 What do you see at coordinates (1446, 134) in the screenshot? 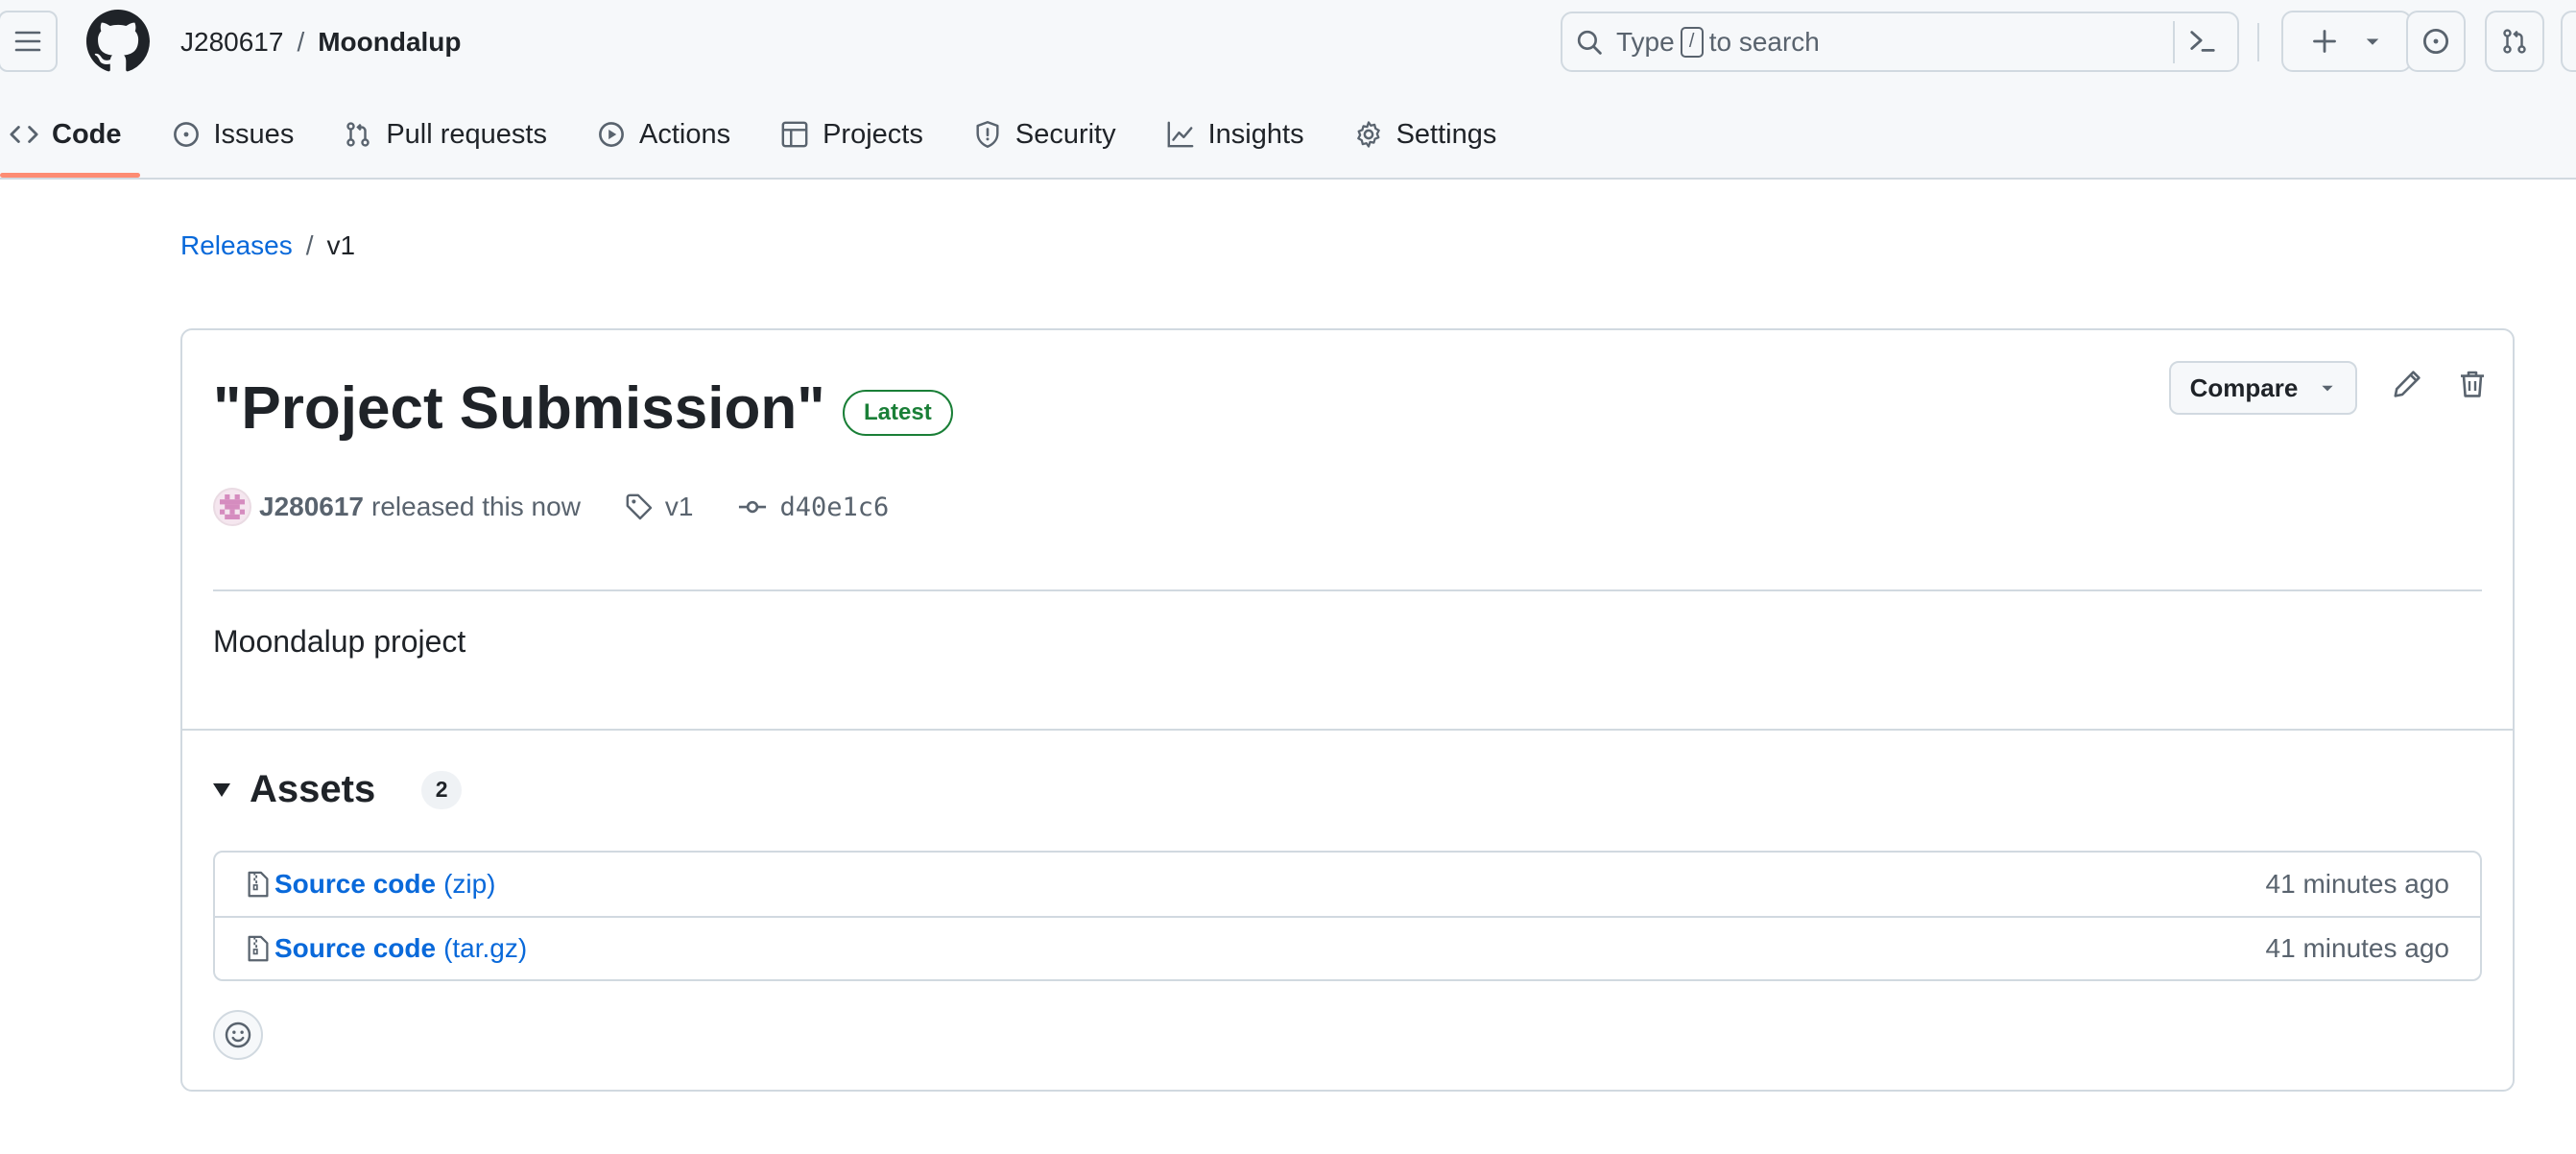
I see `tab-label: Settings` at bounding box center [1446, 134].